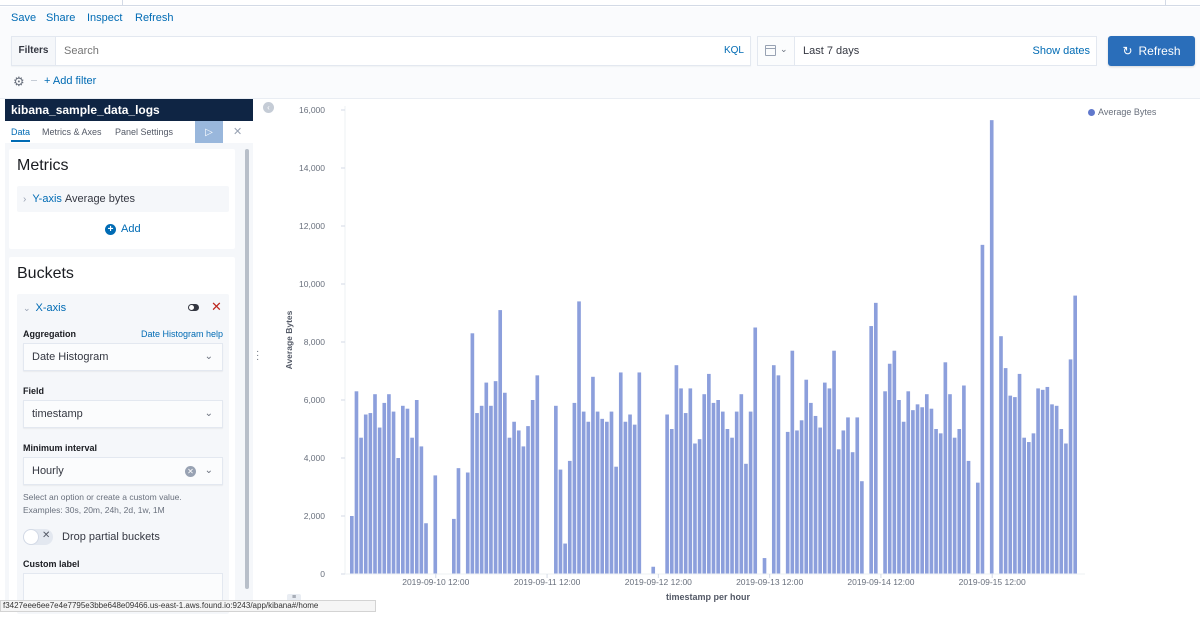  What do you see at coordinates (48, 471) in the screenshot?
I see `interval-value: Hourly` at bounding box center [48, 471].